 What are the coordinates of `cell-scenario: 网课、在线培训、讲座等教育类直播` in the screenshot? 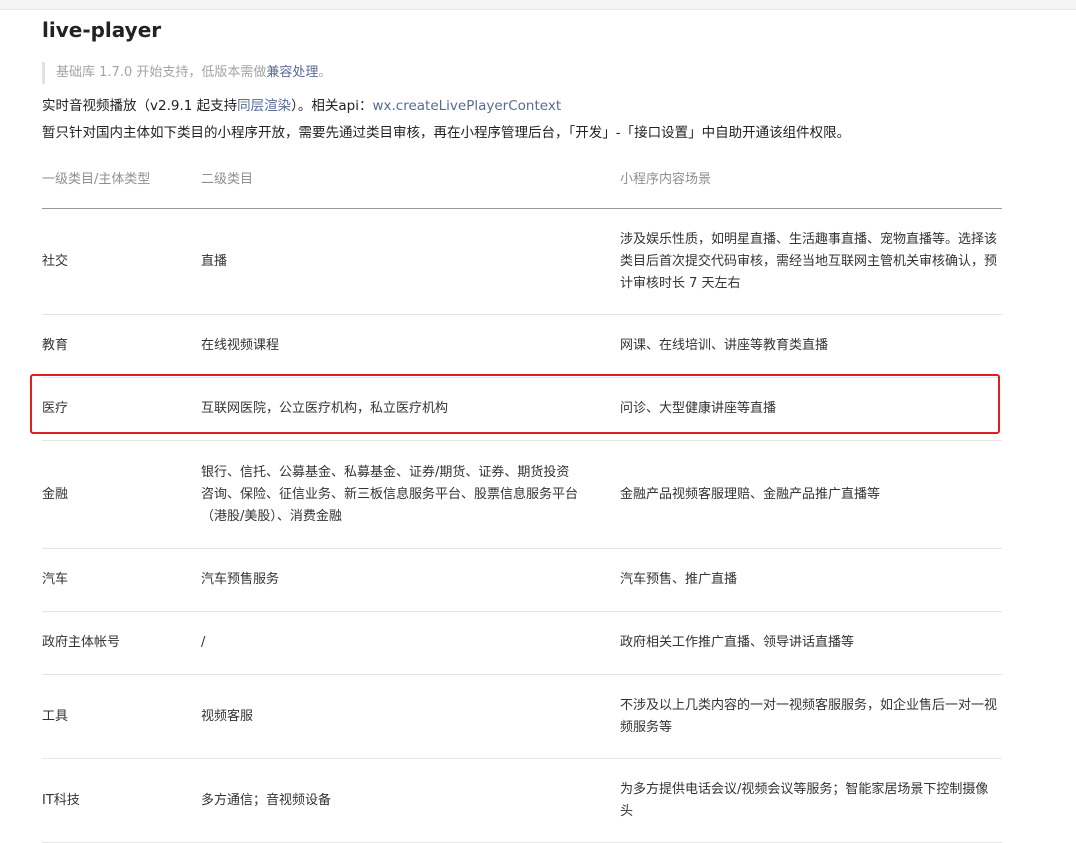 It's located at (811, 346).